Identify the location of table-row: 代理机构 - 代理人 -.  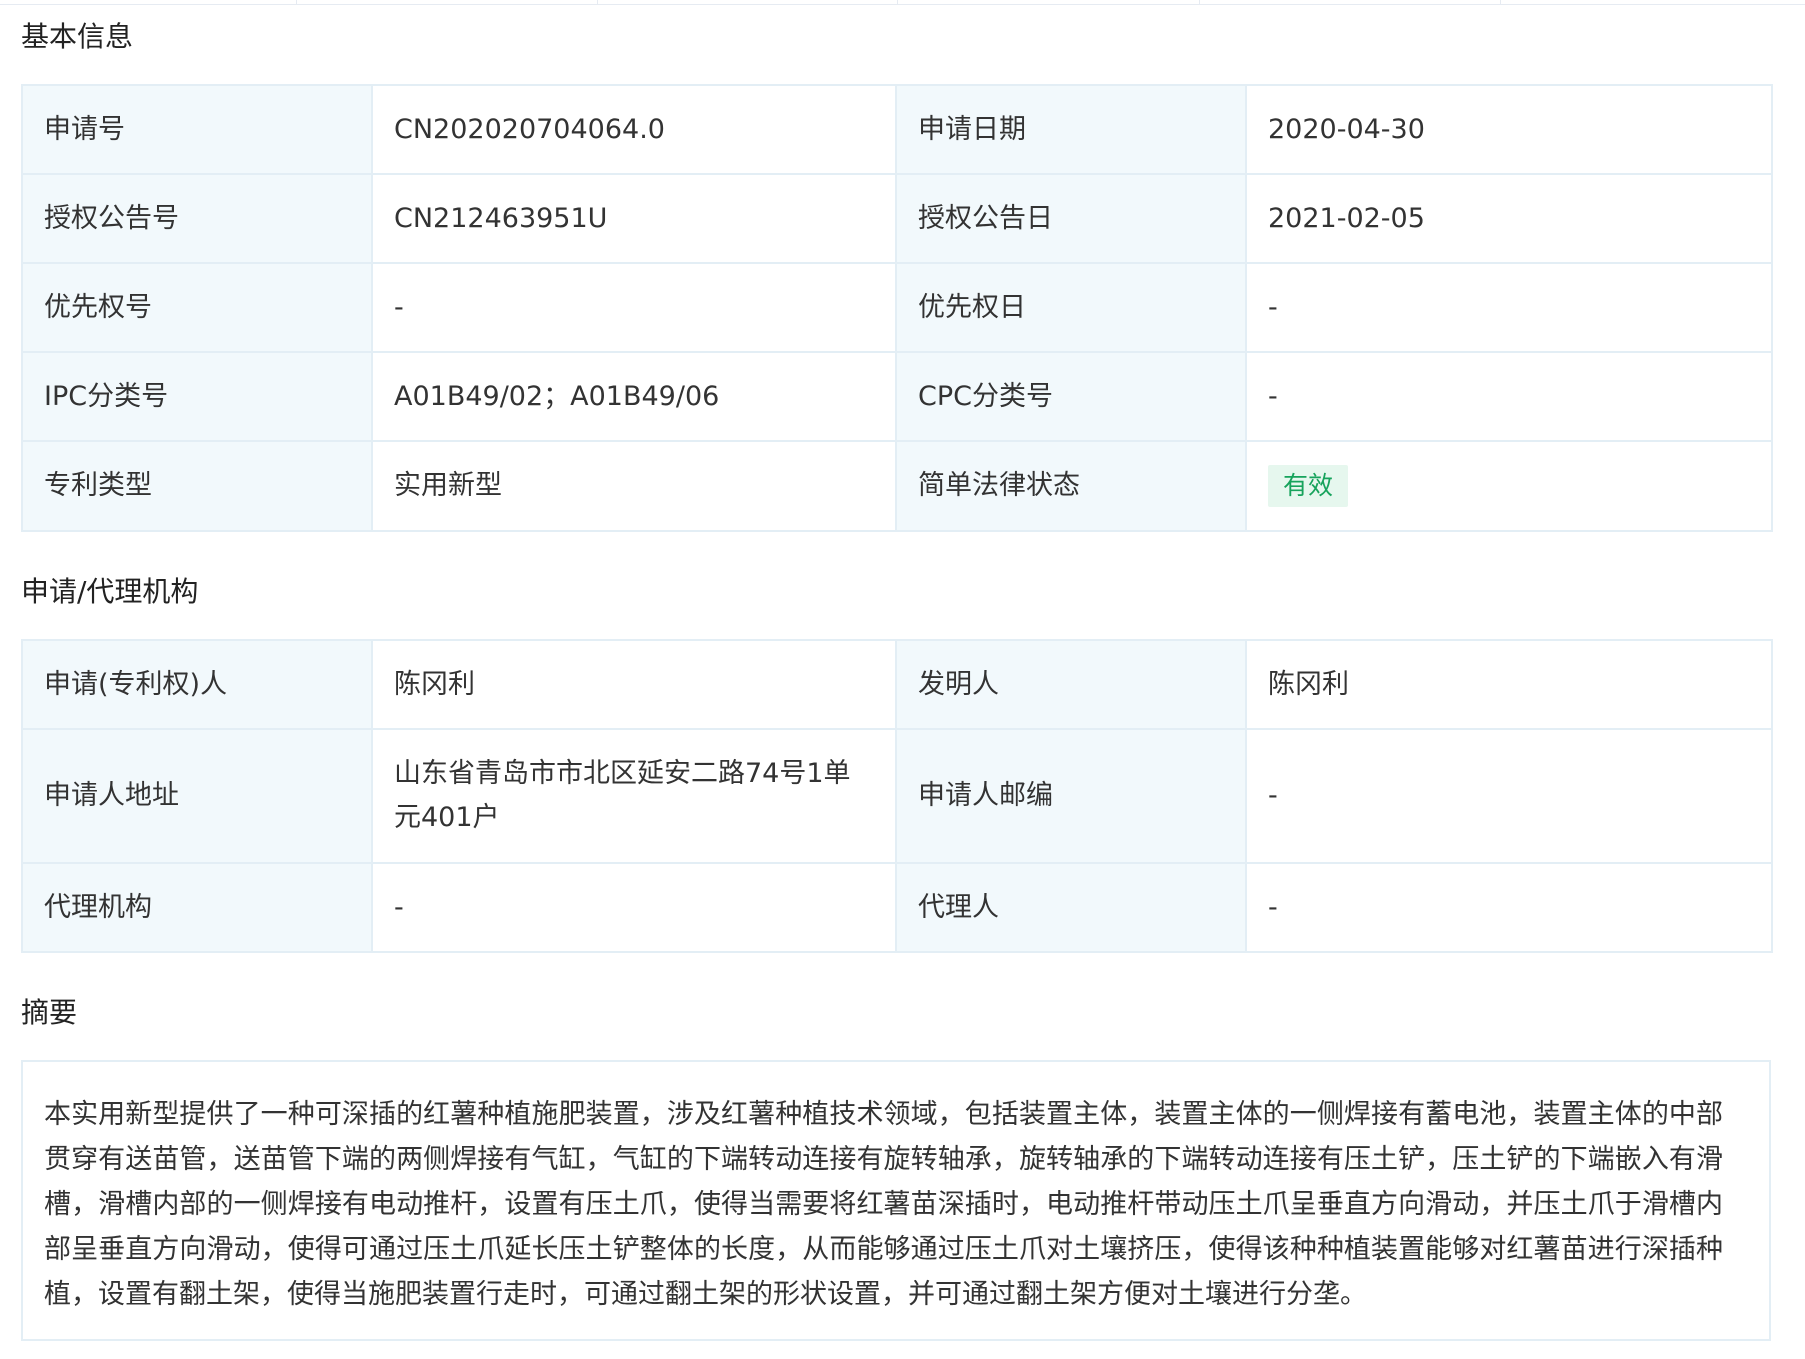
(897, 907).